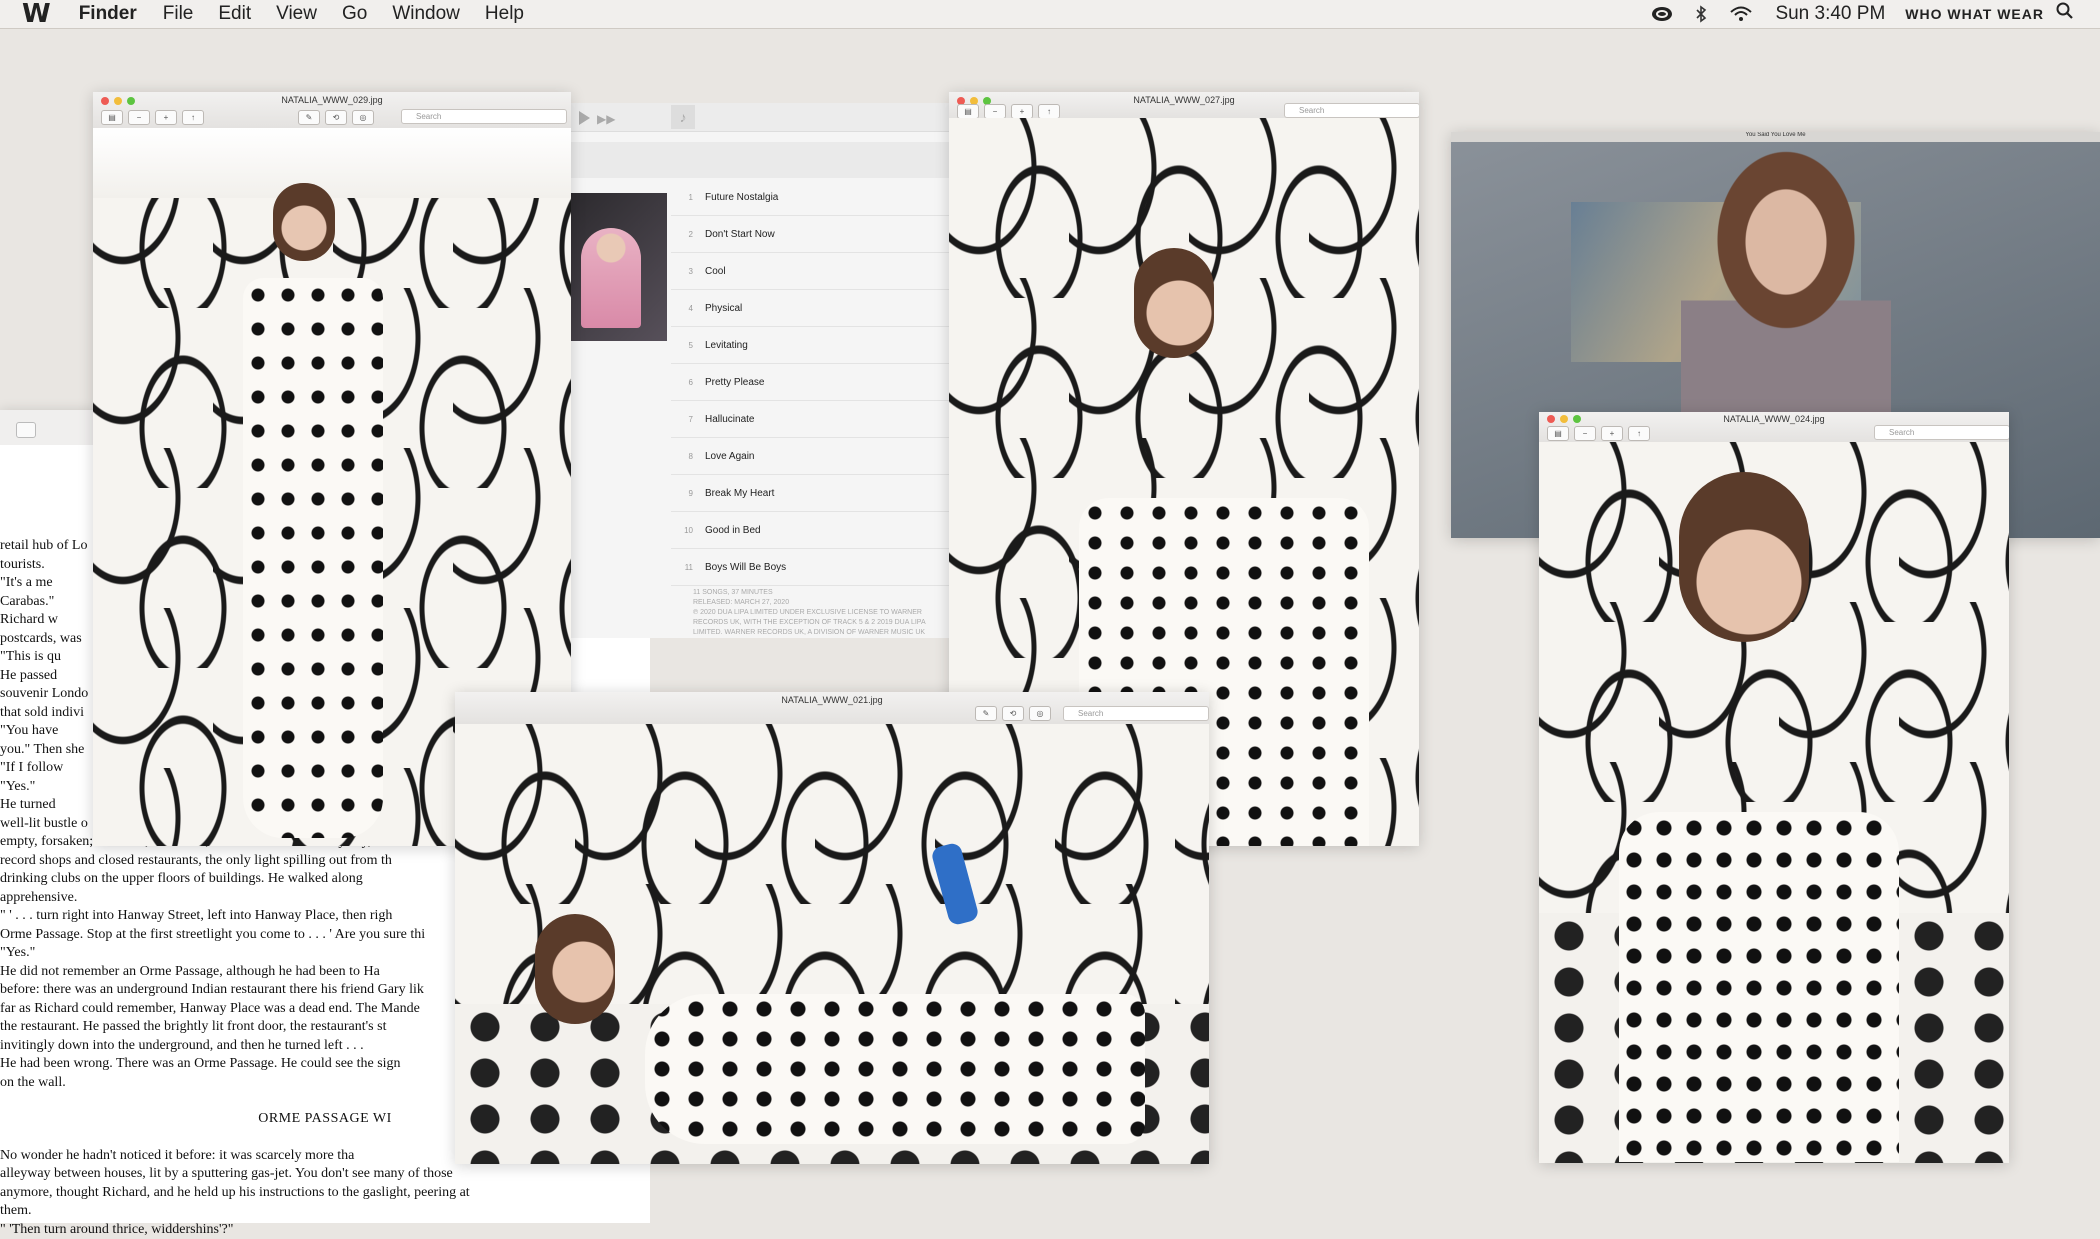  Describe the element at coordinates (234, 14) in the screenshot. I see `menu-edit: Edit` at that location.